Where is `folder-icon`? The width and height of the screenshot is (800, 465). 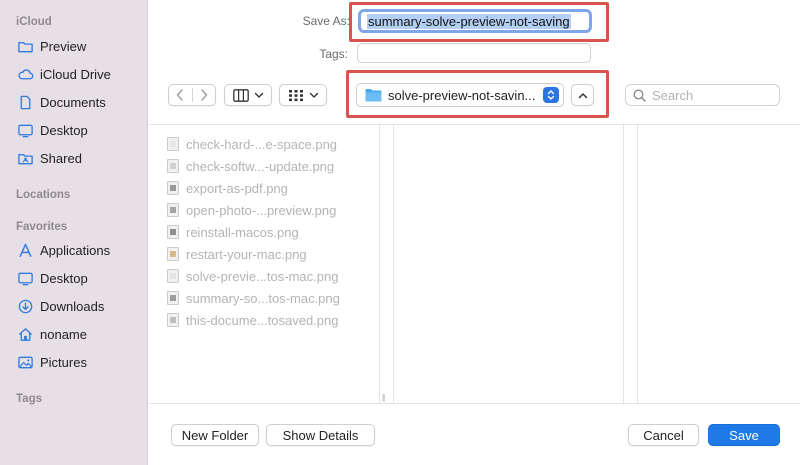 folder-icon is located at coordinates (25, 46).